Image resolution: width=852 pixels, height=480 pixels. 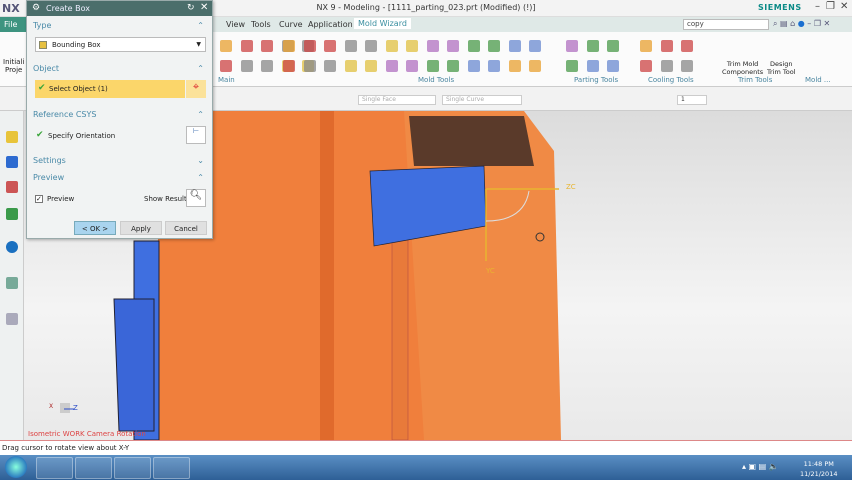 What do you see at coordinates (12, 137) in the screenshot?
I see `assembly-navigator-icon` at bounding box center [12, 137].